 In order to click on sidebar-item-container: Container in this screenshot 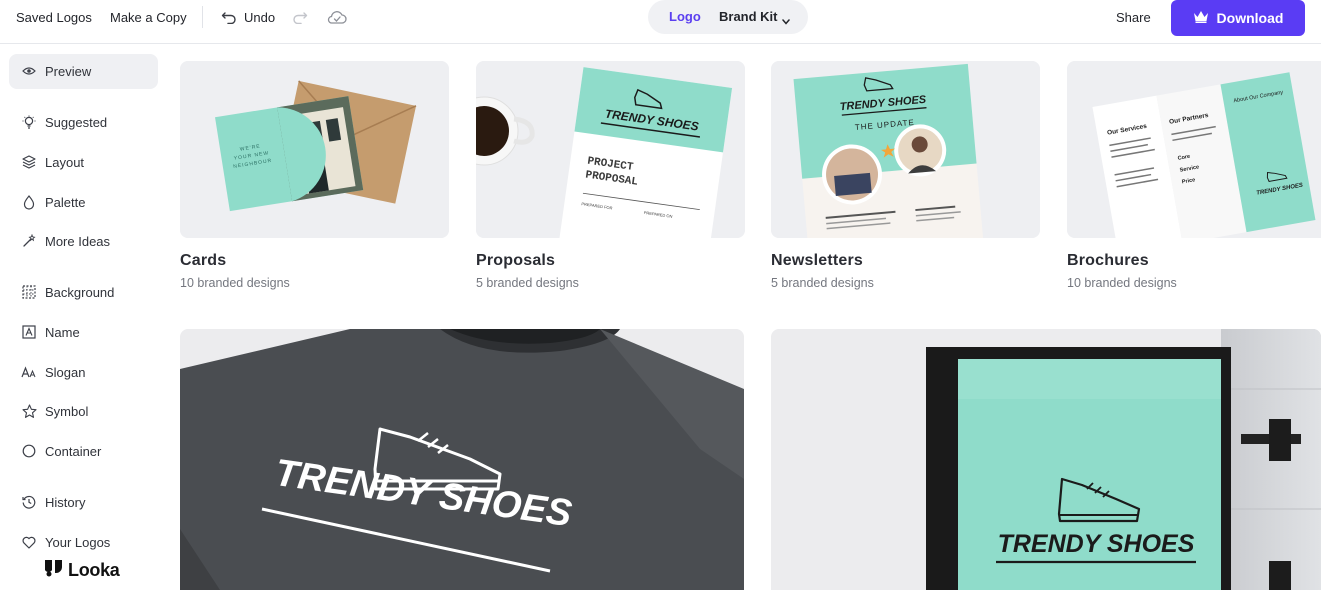, I will do `click(83, 451)`.